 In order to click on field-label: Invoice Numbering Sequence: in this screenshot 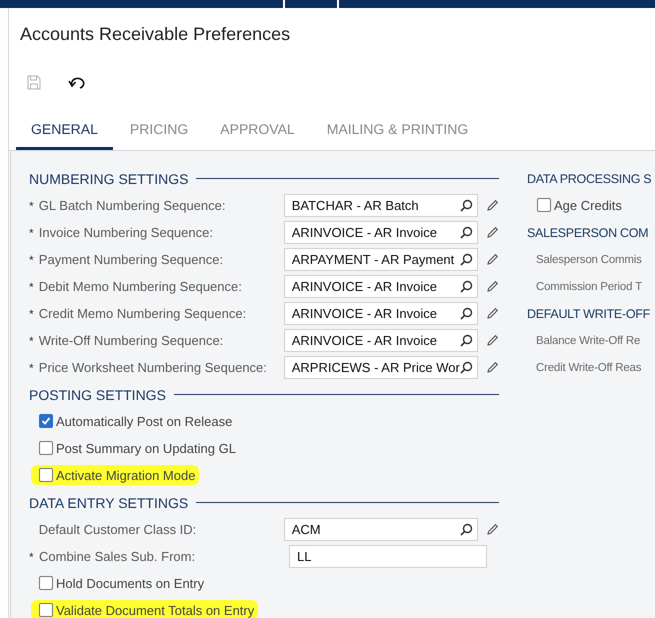, I will do `click(126, 232)`.